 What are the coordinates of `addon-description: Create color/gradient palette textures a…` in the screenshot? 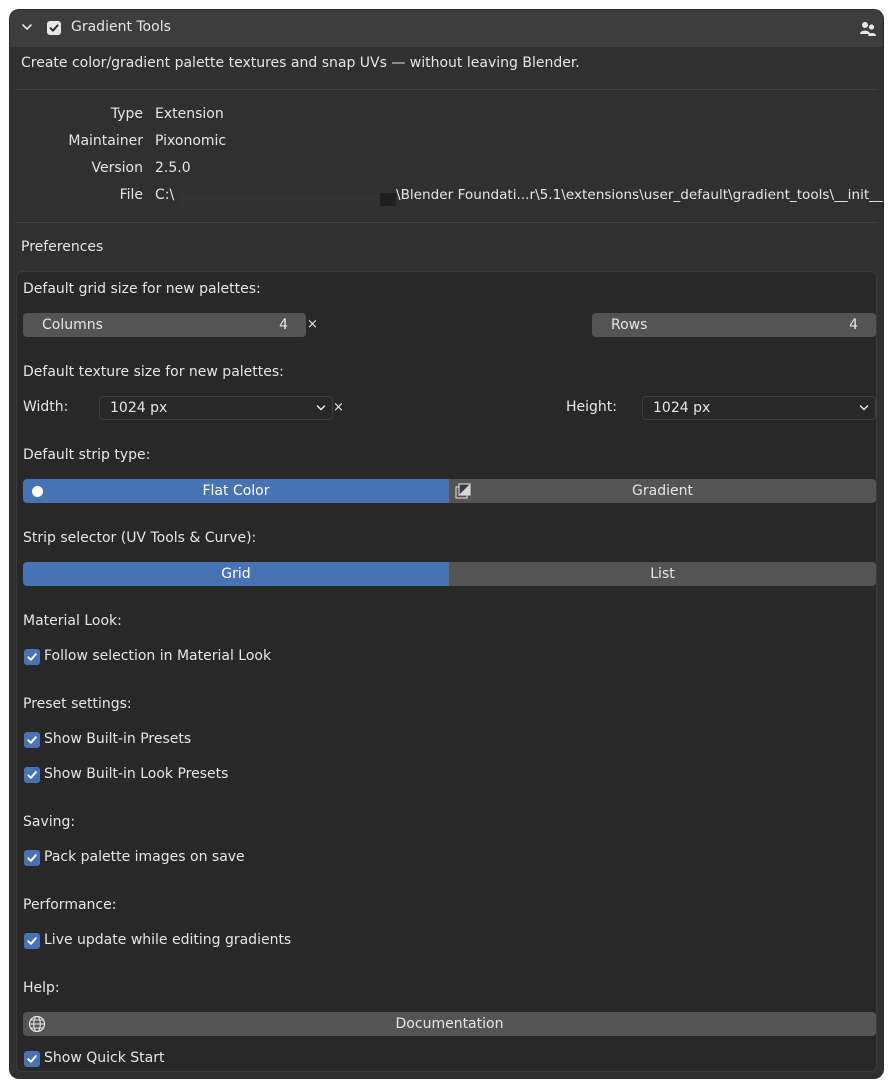 It's located at (300, 63).